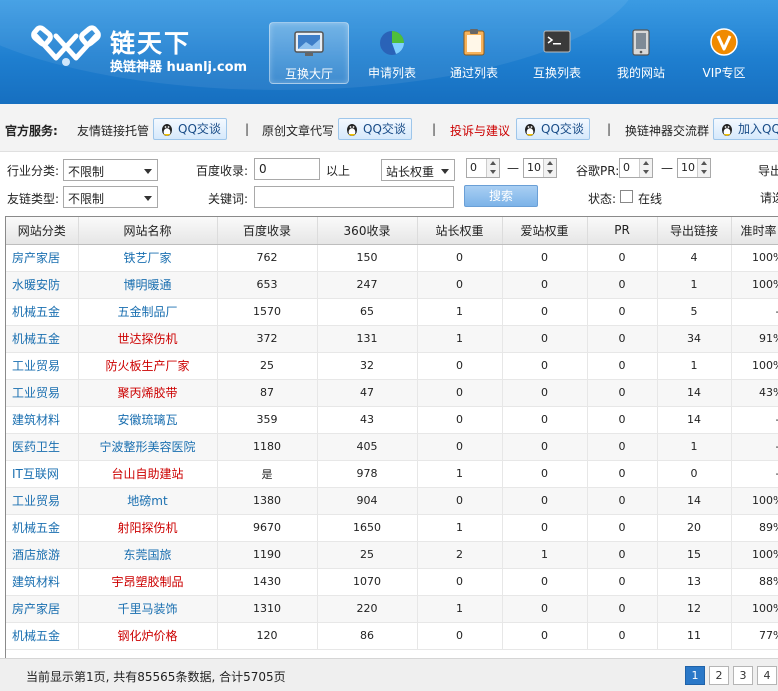  I want to click on industry-select: 不限制, so click(110, 170).